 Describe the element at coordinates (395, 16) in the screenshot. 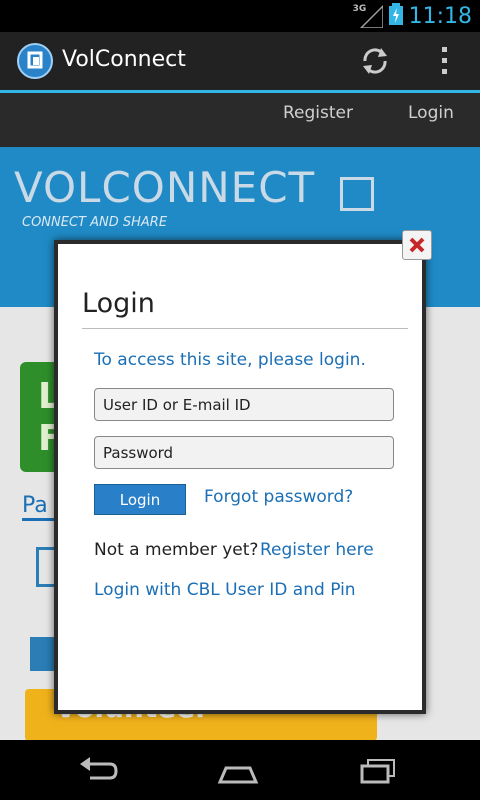

I see `battery-icon` at that location.